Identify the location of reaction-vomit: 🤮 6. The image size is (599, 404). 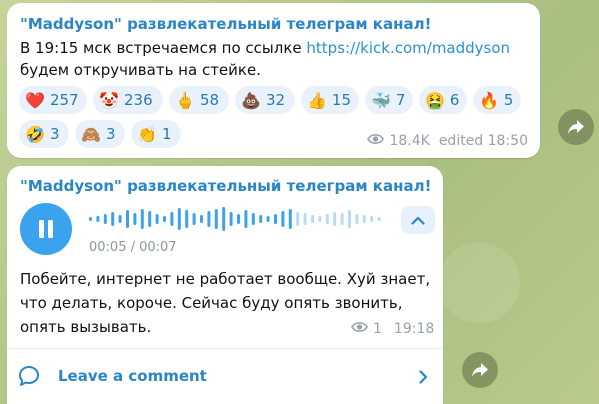
(443, 100).